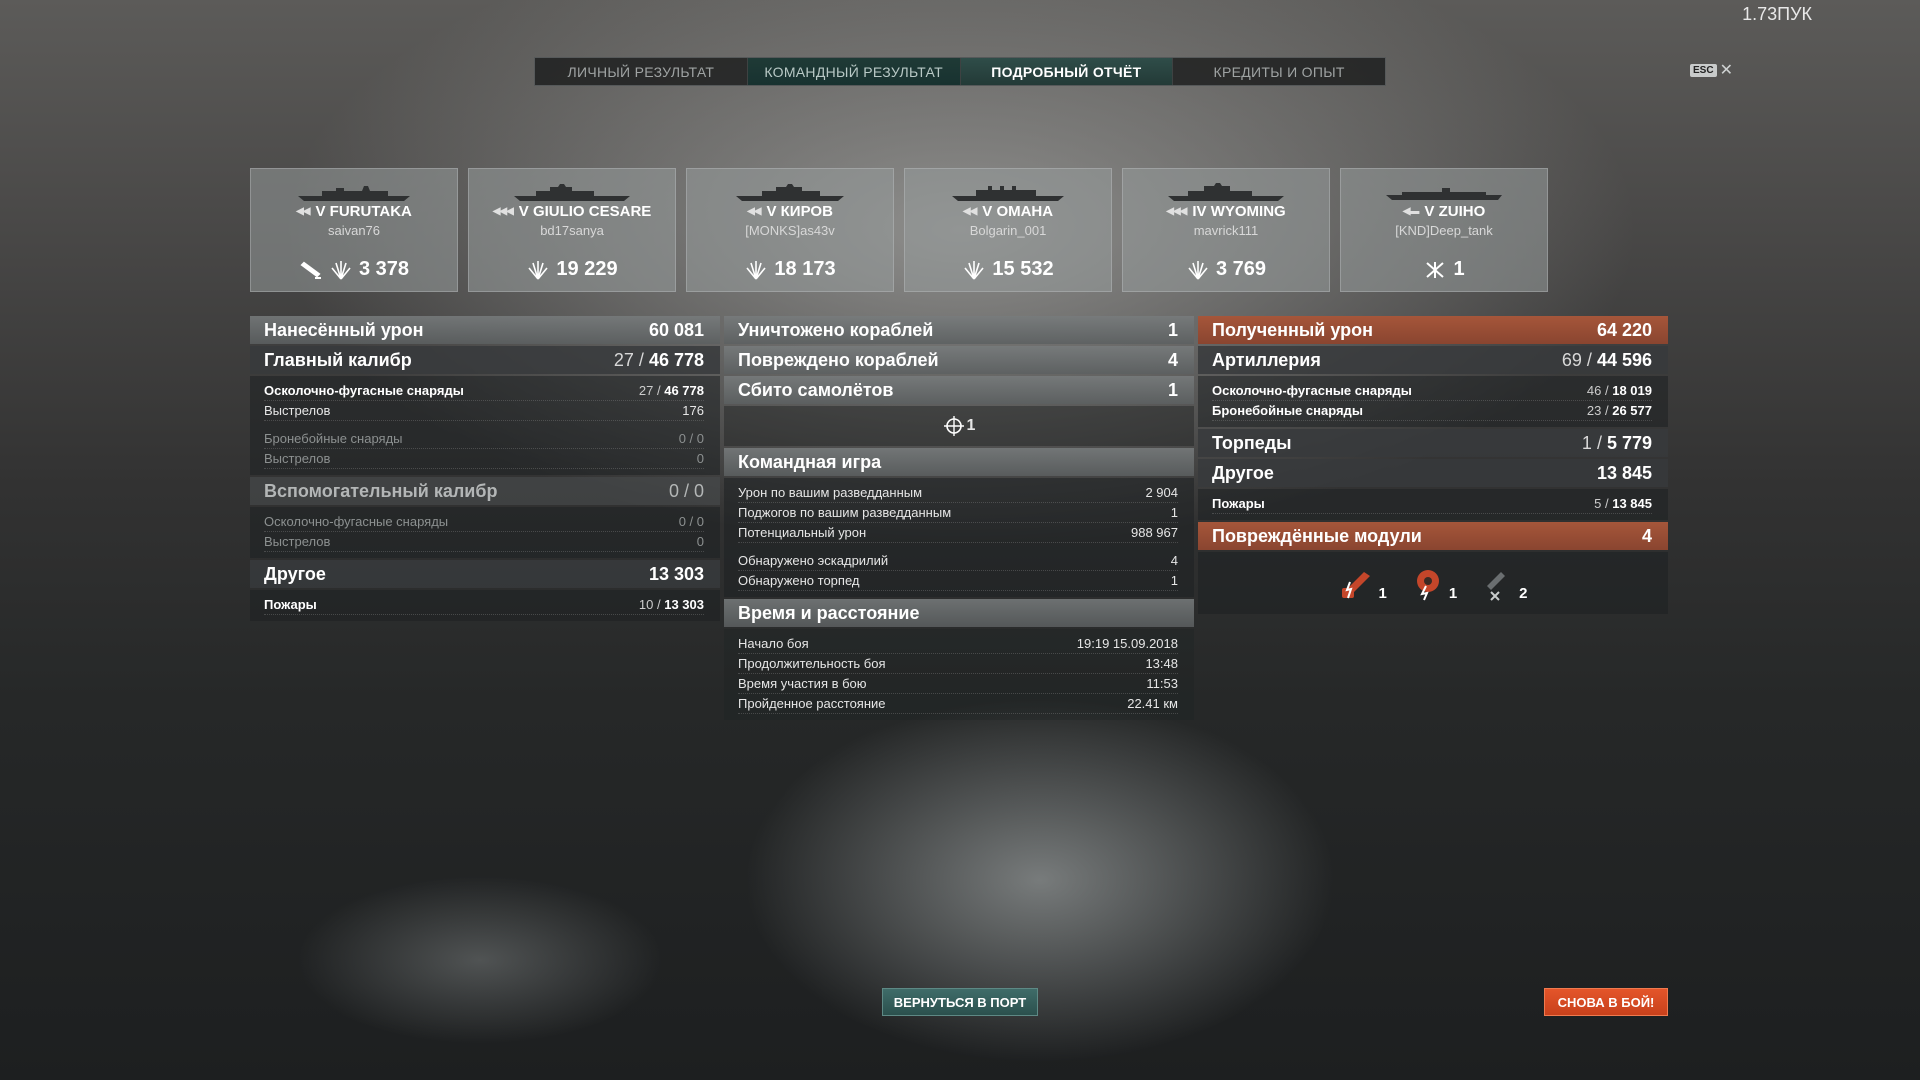 The width and height of the screenshot is (1920, 1080). I want to click on ships-destroyed-row: Уничтожено кораблей 1, so click(959, 330).